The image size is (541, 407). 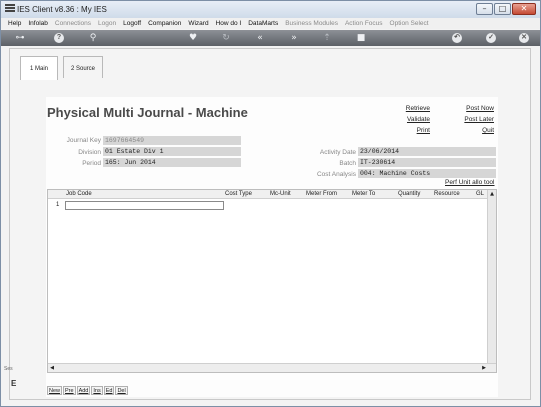 What do you see at coordinates (321, 194) in the screenshot?
I see `column-header: Meter From` at bounding box center [321, 194].